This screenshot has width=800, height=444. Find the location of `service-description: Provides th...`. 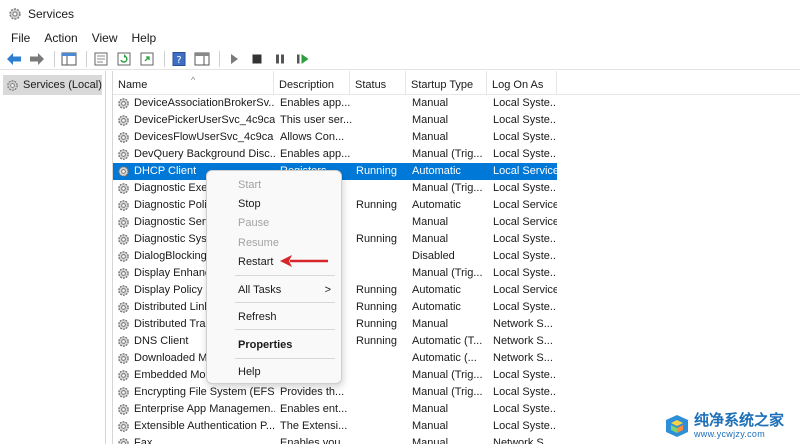

service-description: Provides th... is located at coordinates (312, 392).